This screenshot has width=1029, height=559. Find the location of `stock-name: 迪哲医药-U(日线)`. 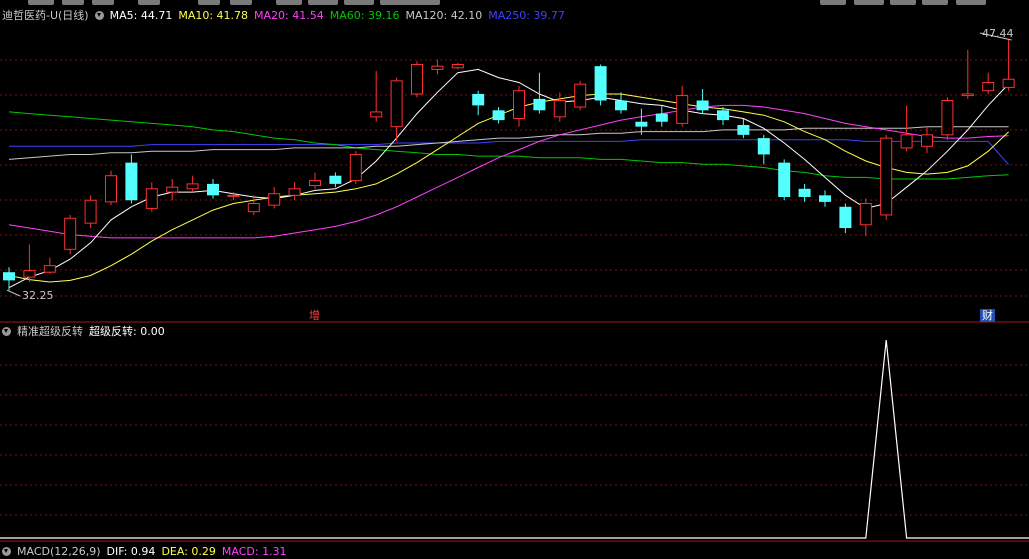

stock-name: 迪哲医药-U(日线) is located at coordinates (45, 15).